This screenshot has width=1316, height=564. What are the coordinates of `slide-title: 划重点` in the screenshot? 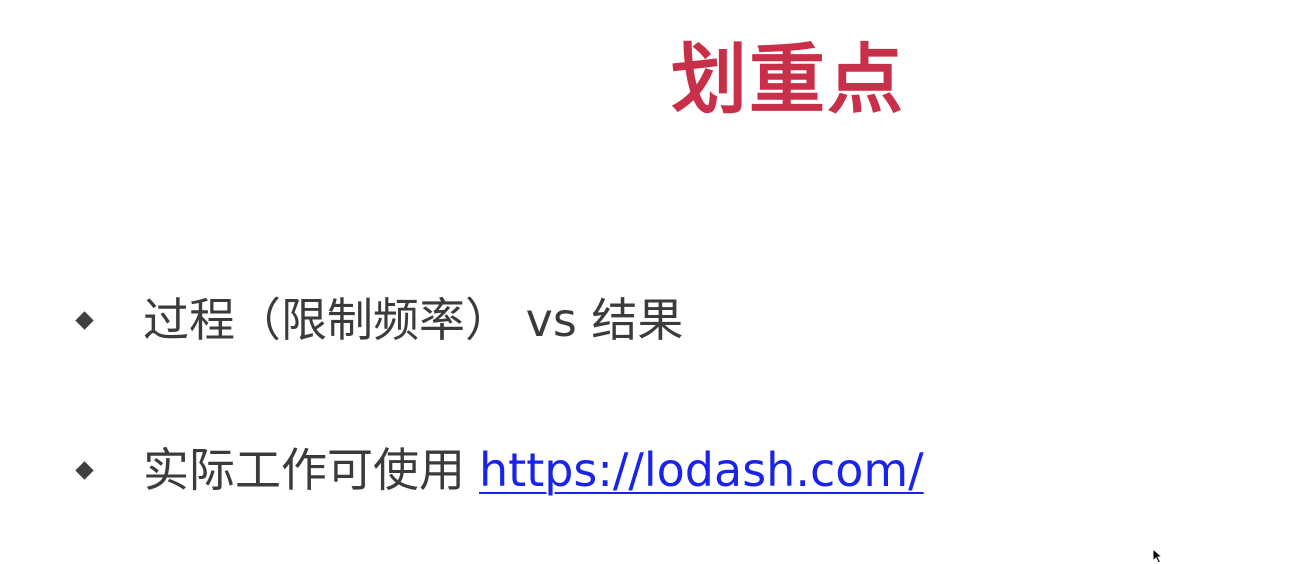 It's located at (788, 79).